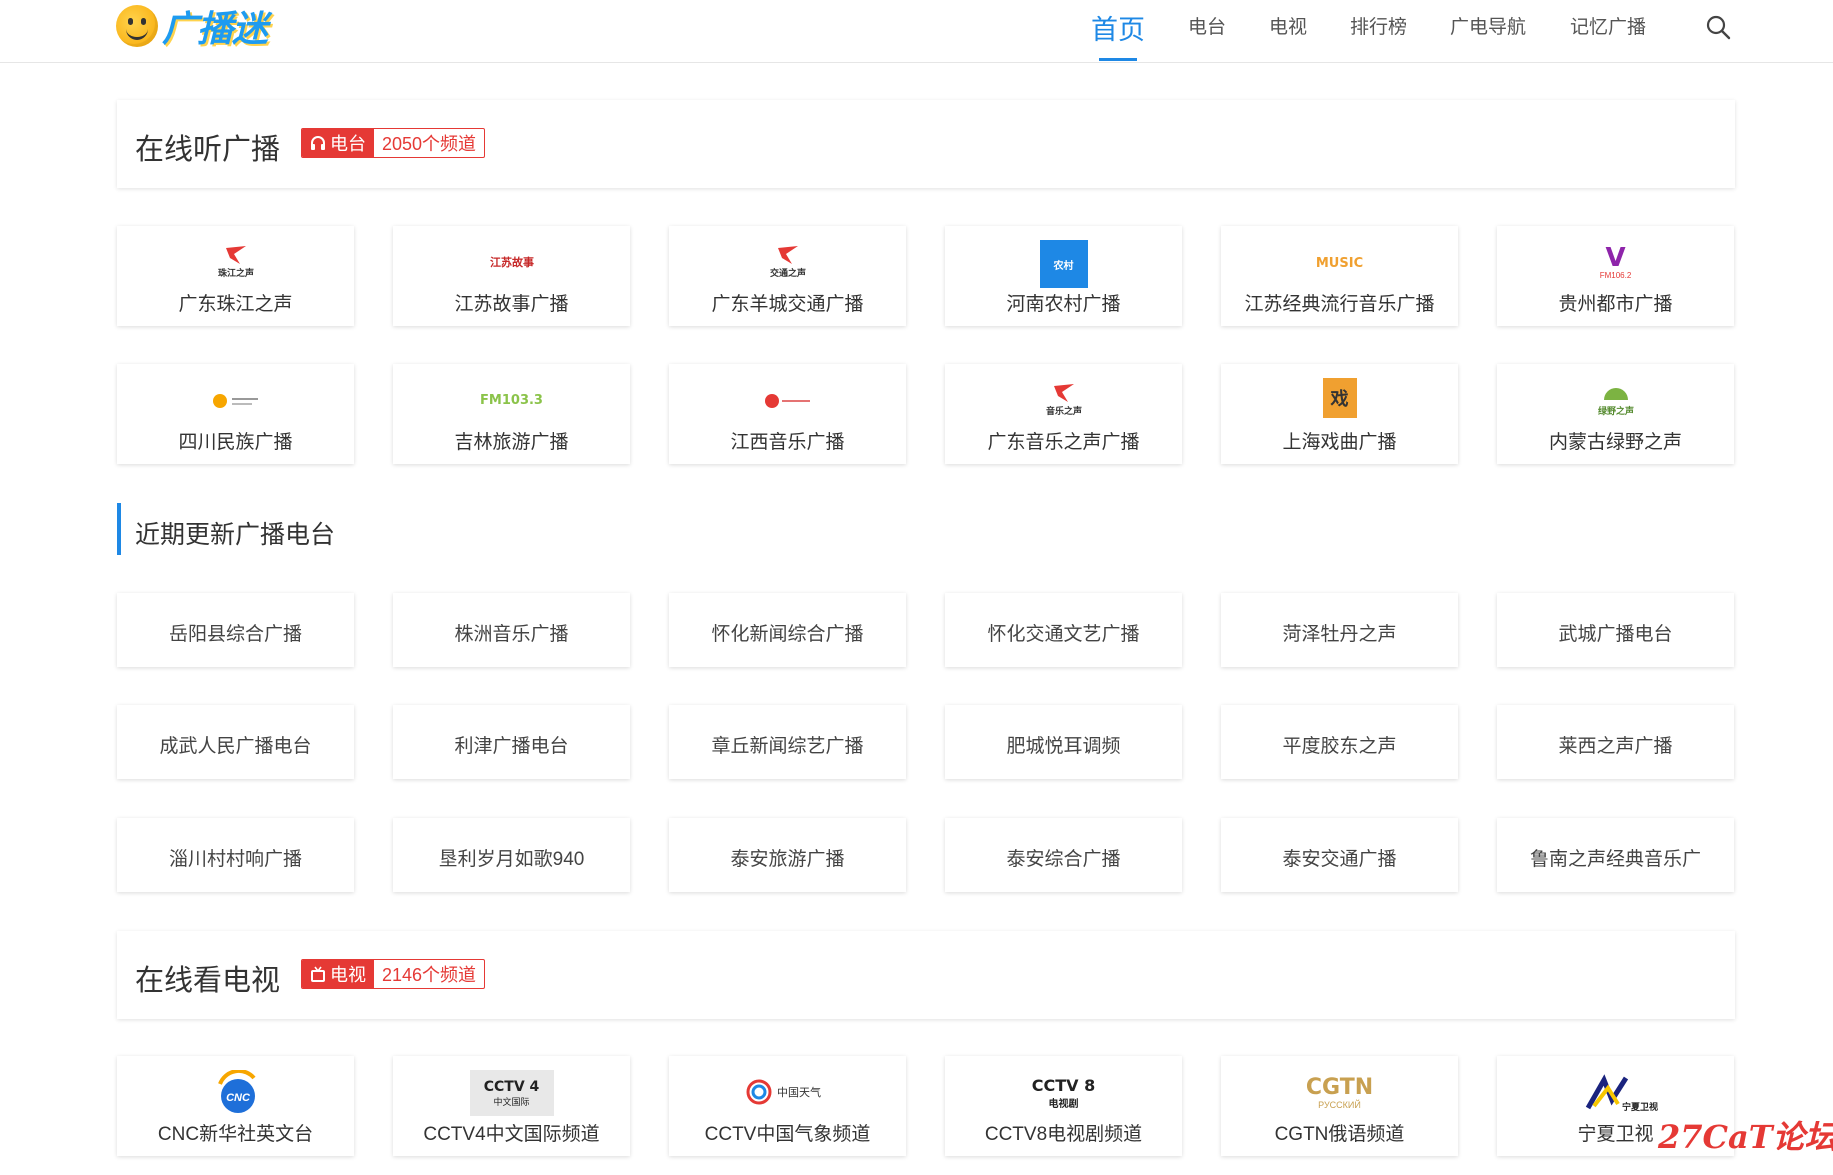  I want to click on recent-station-tile: 武城广播电台, so click(1615, 630).